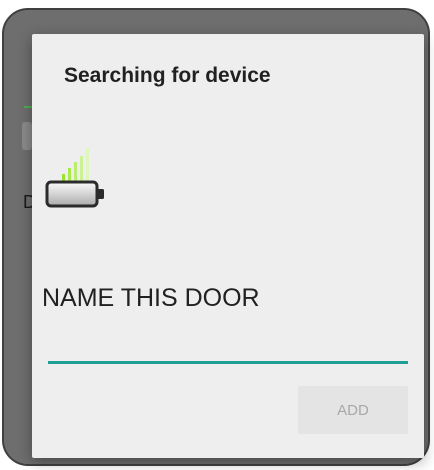 The width and height of the screenshot is (434, 470). Describe the element at coordinates (72, 194) in the screenshot. I see `battery-body` at that location.